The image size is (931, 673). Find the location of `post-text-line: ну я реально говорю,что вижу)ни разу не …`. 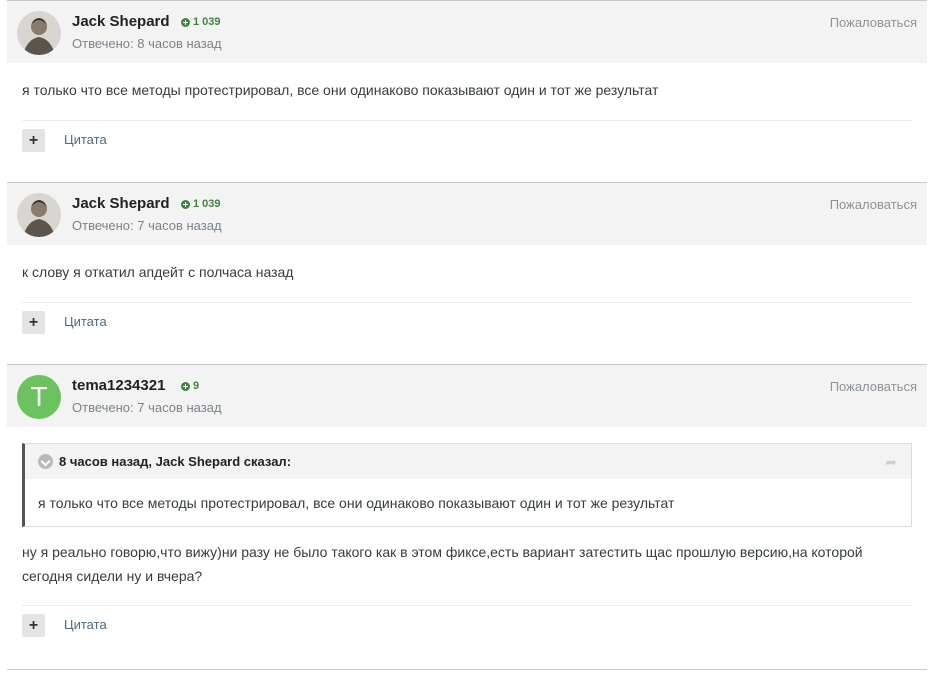

post-text-line: ну я реально говорю,что вижу)ни разу не … is located at coordinates (442, 552).